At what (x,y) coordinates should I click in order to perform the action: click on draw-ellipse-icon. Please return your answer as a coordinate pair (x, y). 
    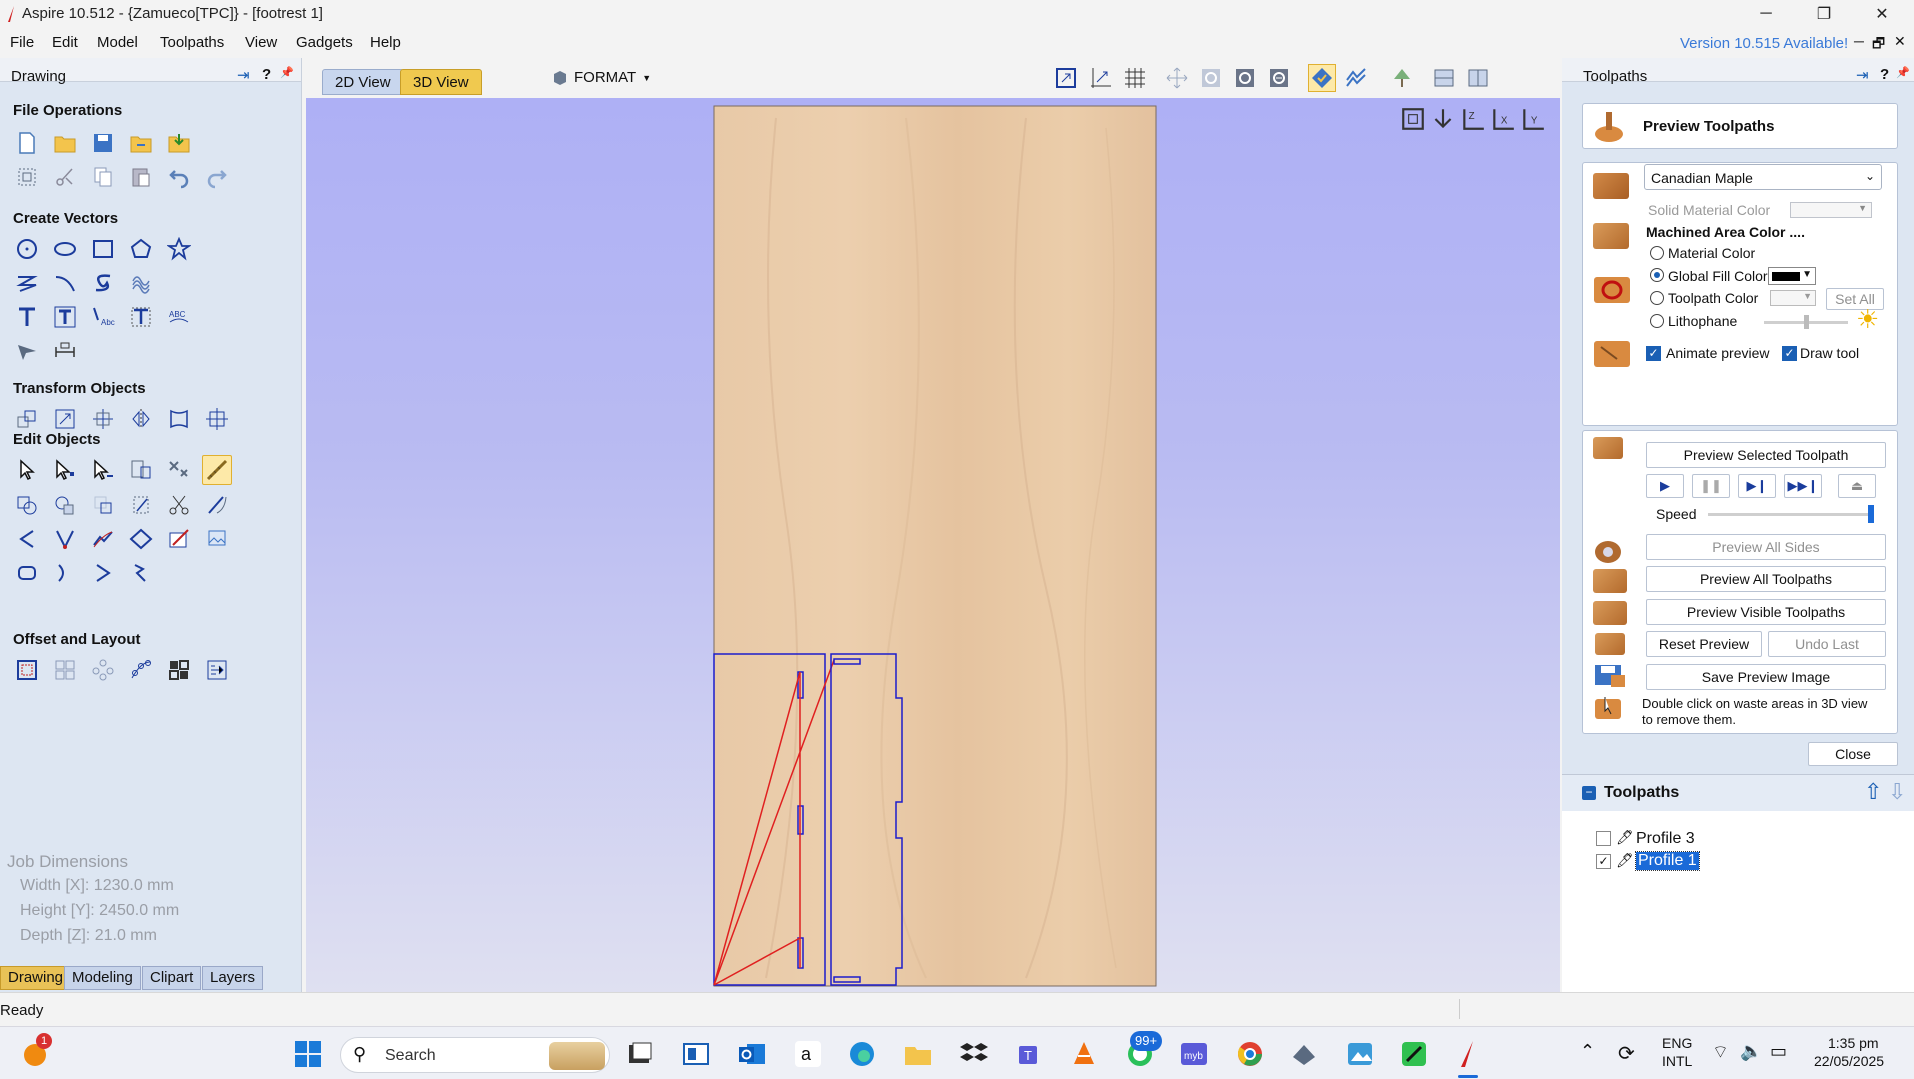
    Looking at the image, I should click on (65, 249).